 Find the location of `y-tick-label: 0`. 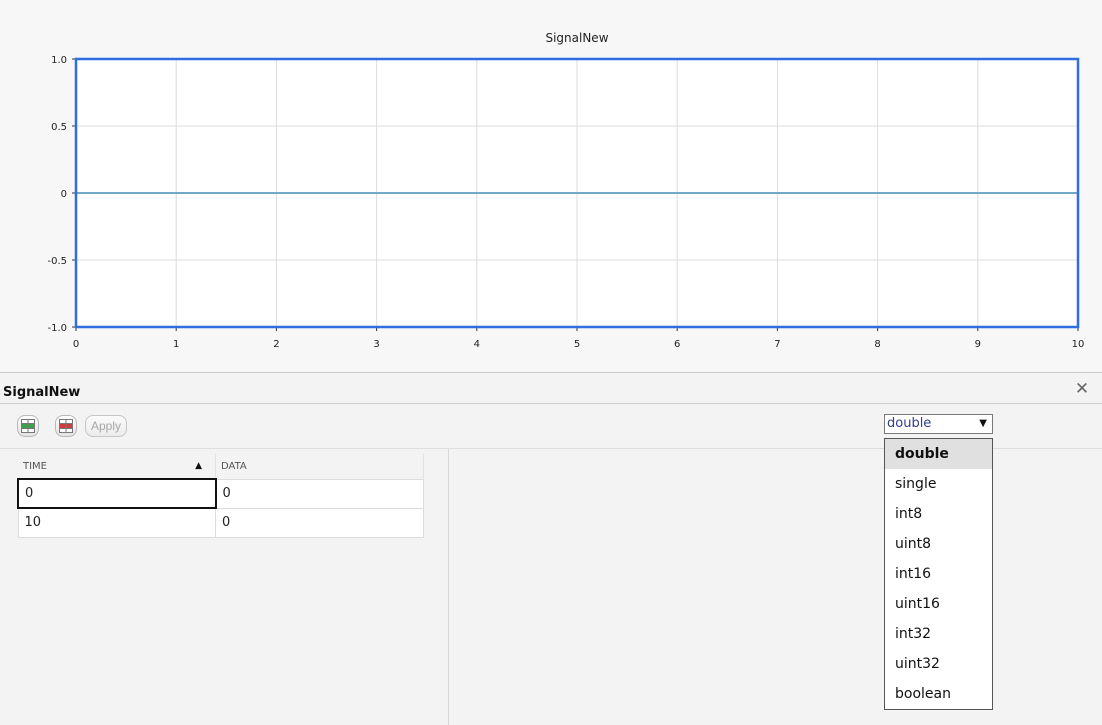

y-tick-label: 0 is located at coordinates (64, 194).